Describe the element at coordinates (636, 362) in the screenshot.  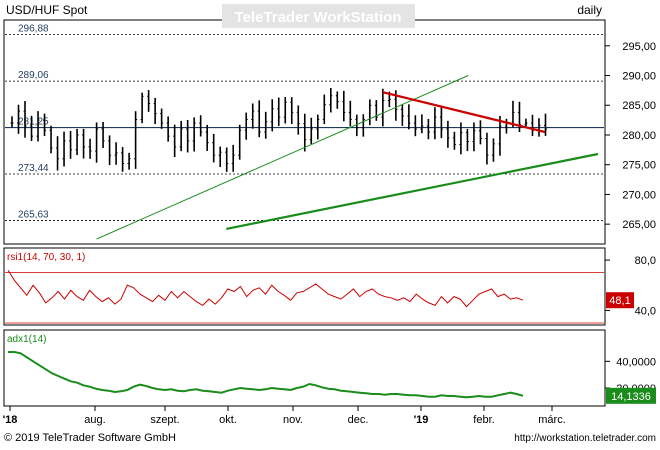
I see `adx-y-tick-label: 40,0000` at that location.